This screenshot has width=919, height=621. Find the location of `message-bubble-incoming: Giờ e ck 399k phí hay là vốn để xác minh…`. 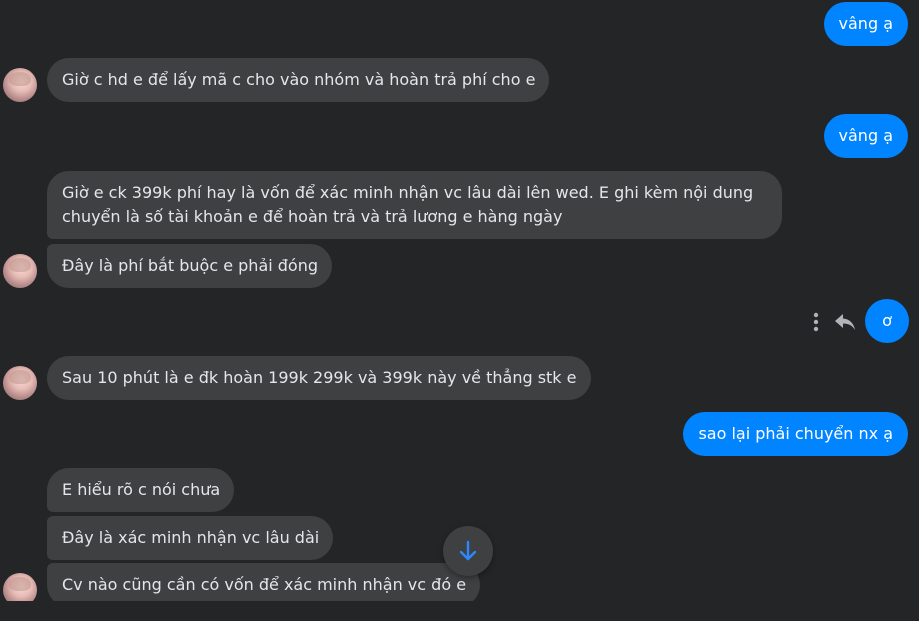

message-bubble-incoming: Giờ e ck 399k phí hay là vốn để xác minh… is located at coordinates (414, 205).